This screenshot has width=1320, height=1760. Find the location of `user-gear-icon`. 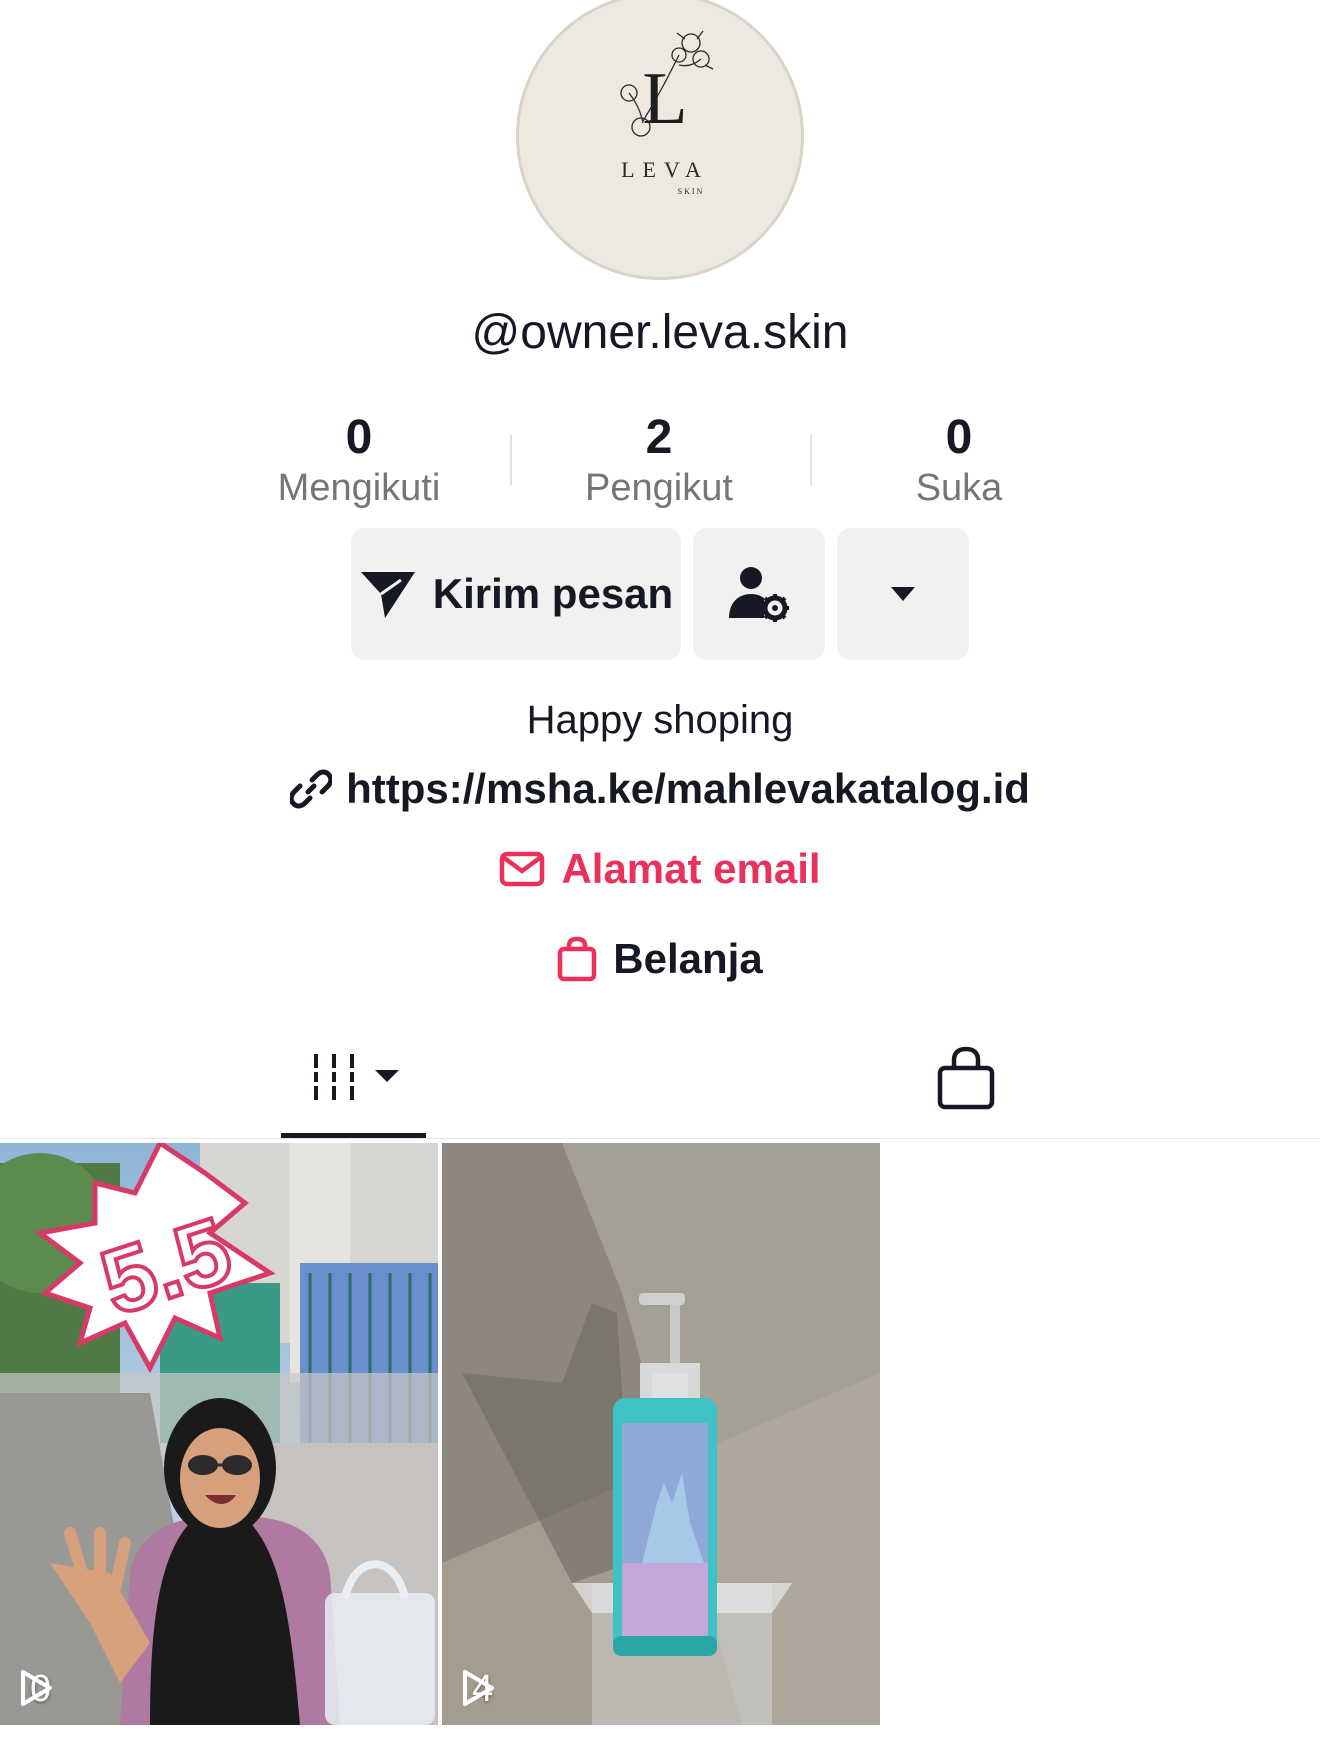

user-gear-icon is located at coordinates (759, 594).